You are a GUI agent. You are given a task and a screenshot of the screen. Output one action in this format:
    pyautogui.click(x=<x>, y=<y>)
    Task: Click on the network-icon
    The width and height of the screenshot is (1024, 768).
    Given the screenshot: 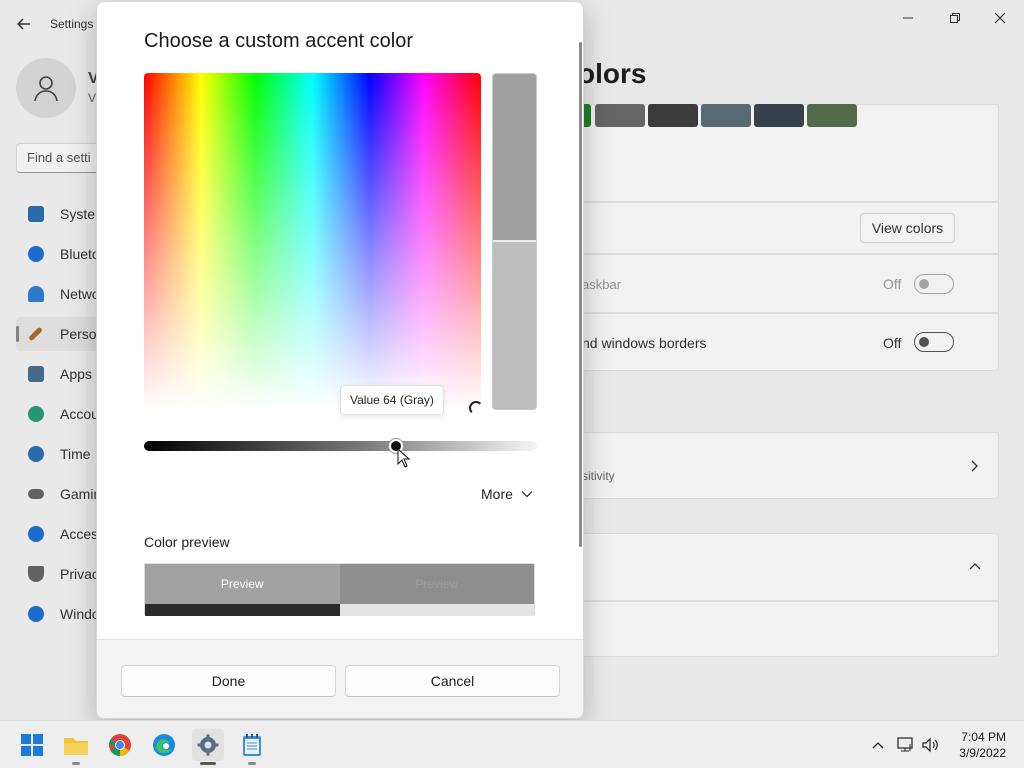 What is the action you would take?
    pyautogui.click(x=905, y=744)
    